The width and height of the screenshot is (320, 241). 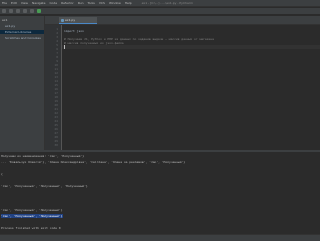 What do you see at coordinates (4, 3) in the screenshot?
I see `menu-item: File` at bounding box center [4, 3].